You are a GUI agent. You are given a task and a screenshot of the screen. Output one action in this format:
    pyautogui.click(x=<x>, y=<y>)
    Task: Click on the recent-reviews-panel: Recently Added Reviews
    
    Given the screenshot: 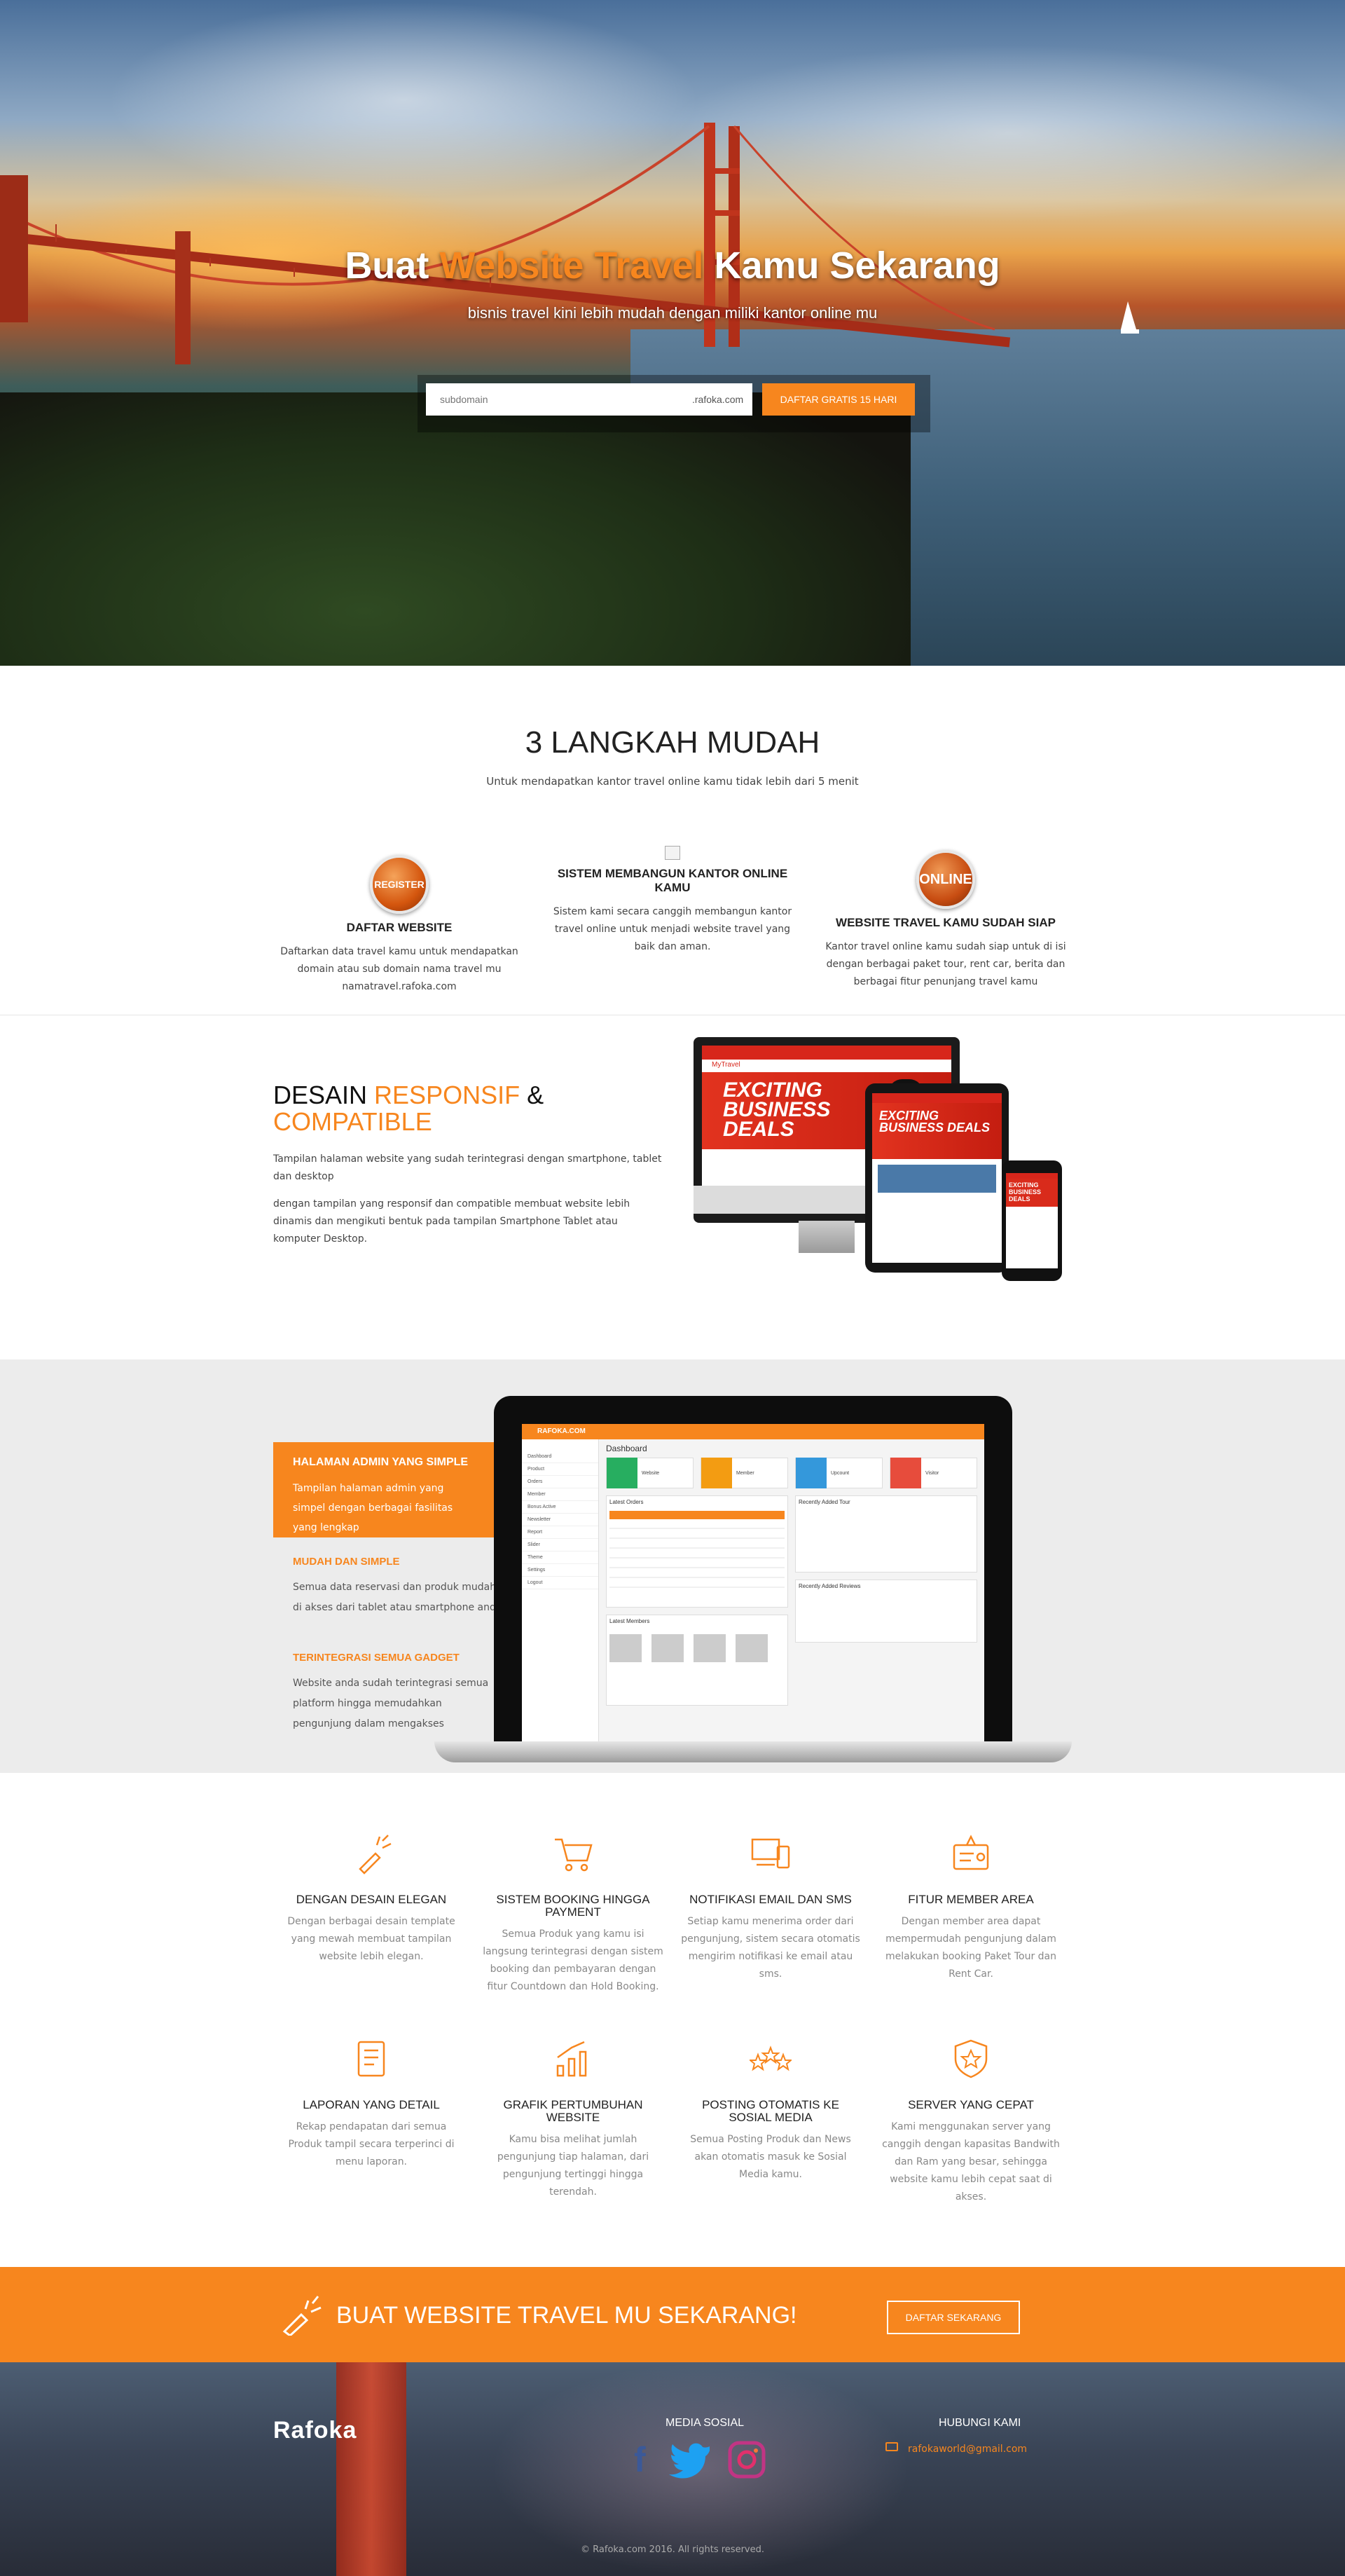 What is the action you would take?
    pyautogui.click(x=886, y=1611)
    